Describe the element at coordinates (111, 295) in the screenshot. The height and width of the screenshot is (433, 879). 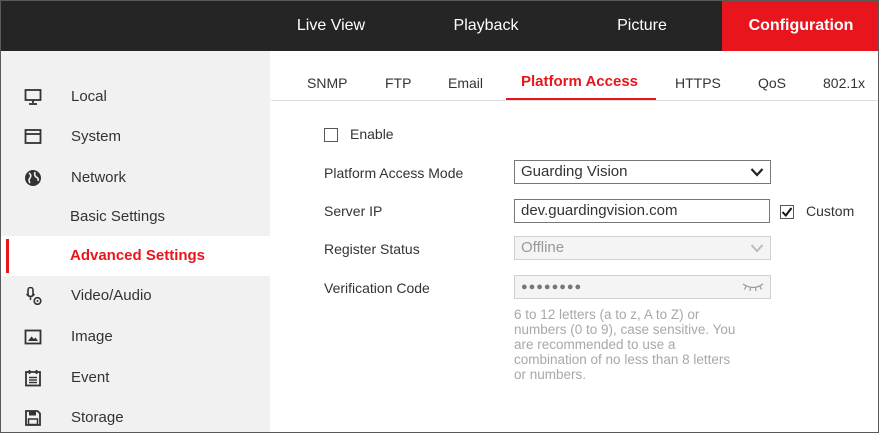
I see `sidebar-item-label: Video/Audio` at that location.